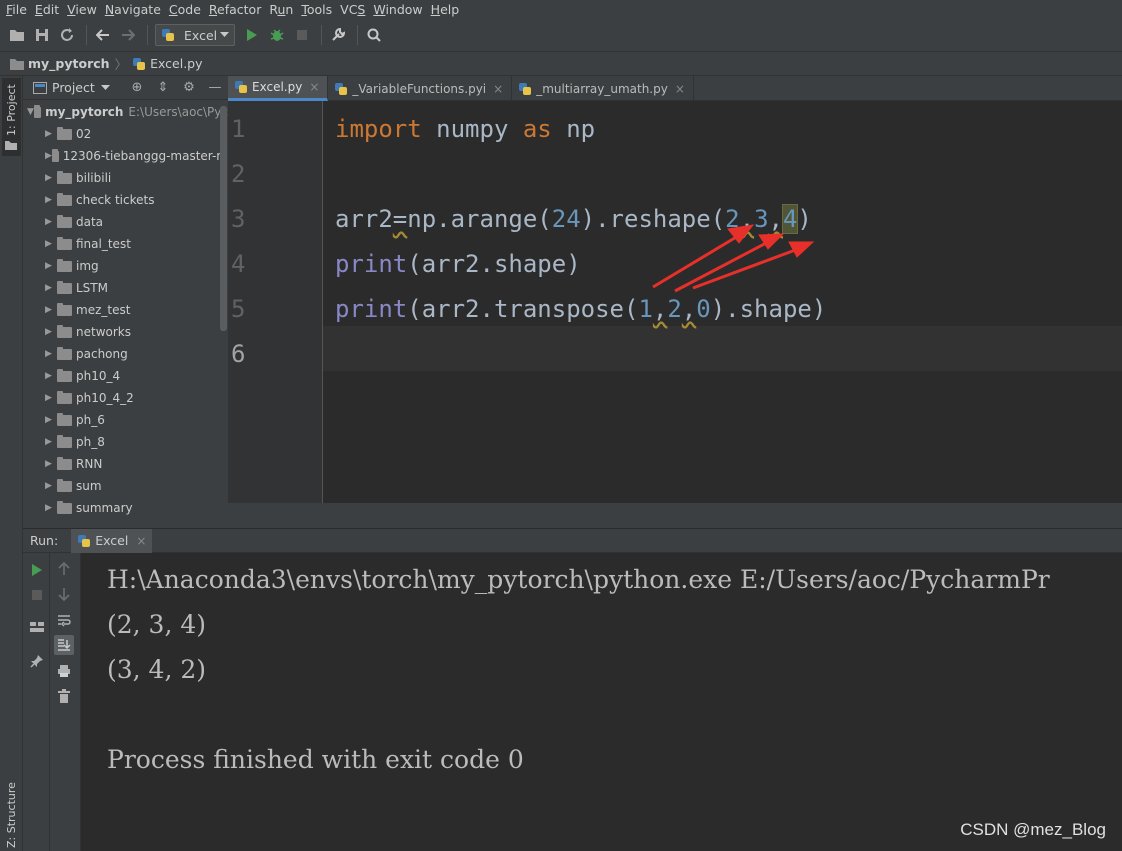  Describe the element at coordinates (125, 222) in the screenshot. I see `tree-folder-item: ▶ data` at that location.